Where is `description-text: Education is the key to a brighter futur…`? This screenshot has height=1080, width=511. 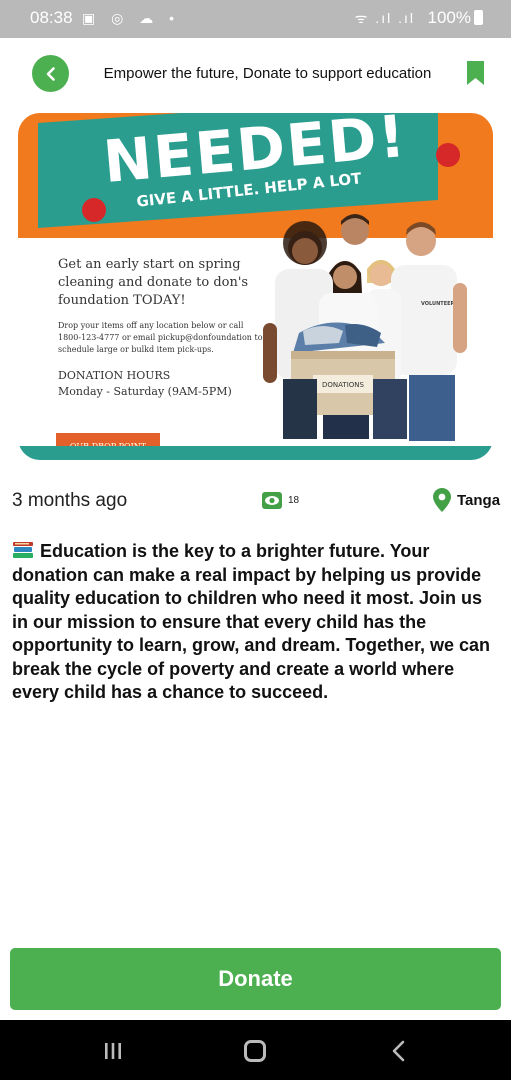
description-text: Education is the key to a brighter futur… is located at coordinates (251, 621).